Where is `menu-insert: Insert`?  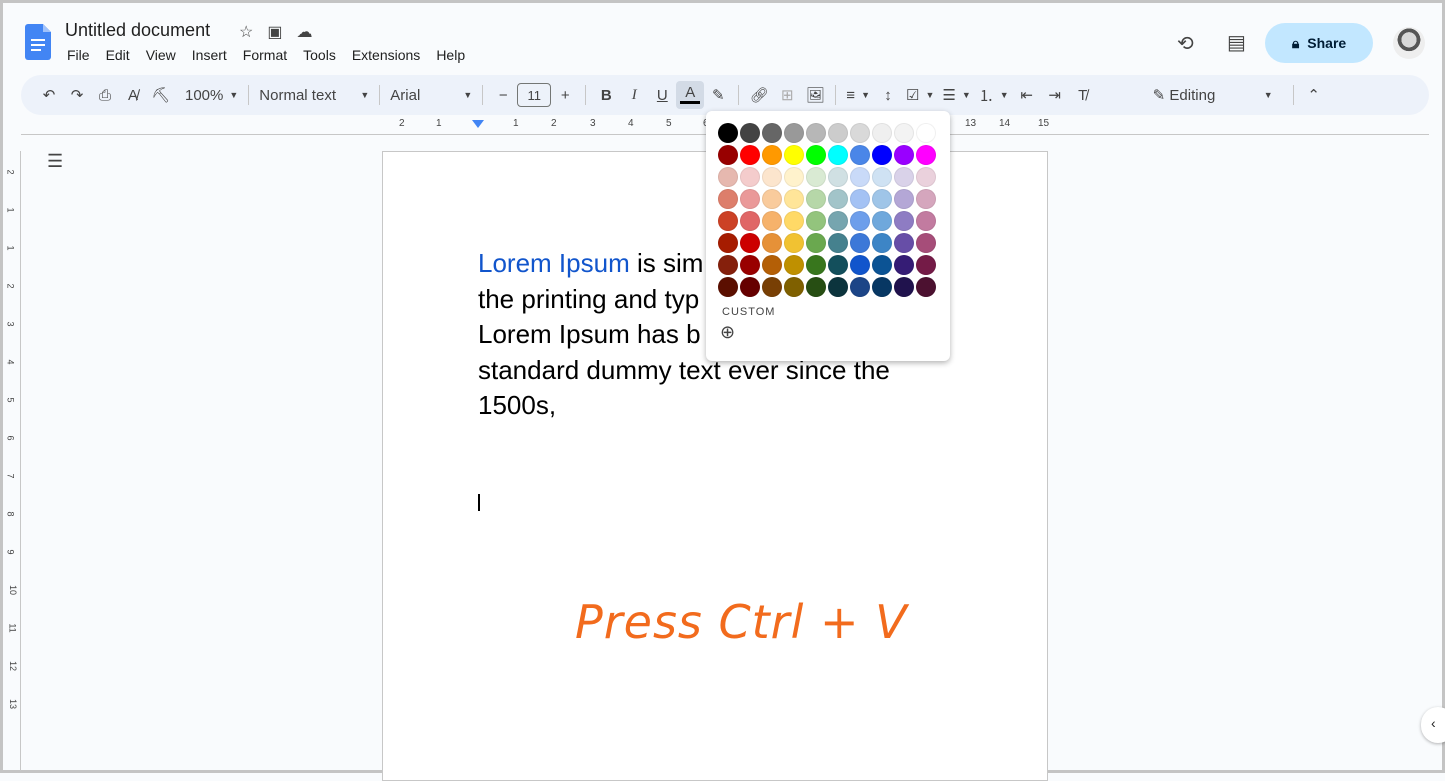
menu-insert: Insert is located at coordinates (209, 55).